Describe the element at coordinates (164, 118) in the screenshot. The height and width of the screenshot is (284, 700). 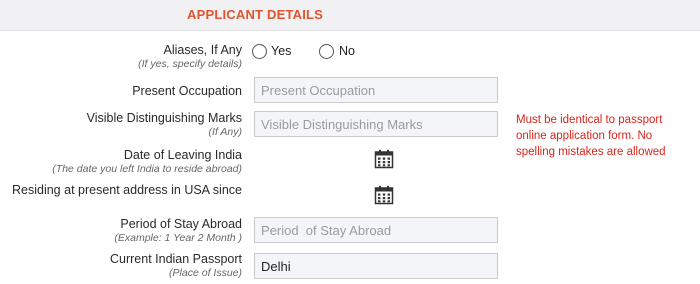
I see `marks-label: Visible Distinguishing Marks` at that location.